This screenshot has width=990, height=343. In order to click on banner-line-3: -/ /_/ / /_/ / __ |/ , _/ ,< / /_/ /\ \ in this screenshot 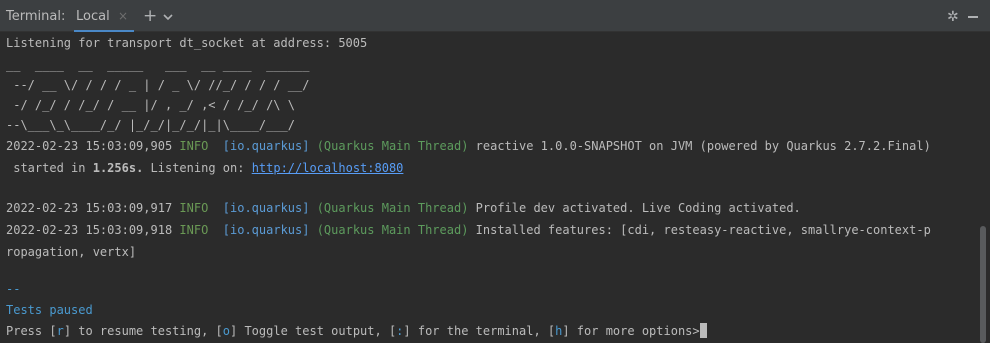, I will do `click(150, 105)`.